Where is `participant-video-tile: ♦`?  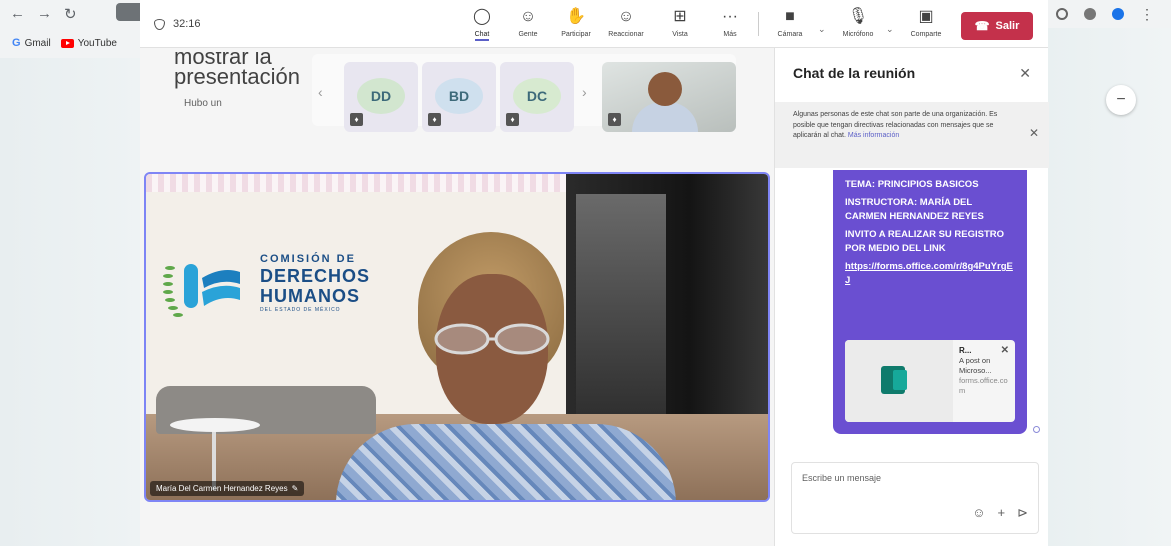 participant-video-tile: ♦ is located at coordinates (669, 97).